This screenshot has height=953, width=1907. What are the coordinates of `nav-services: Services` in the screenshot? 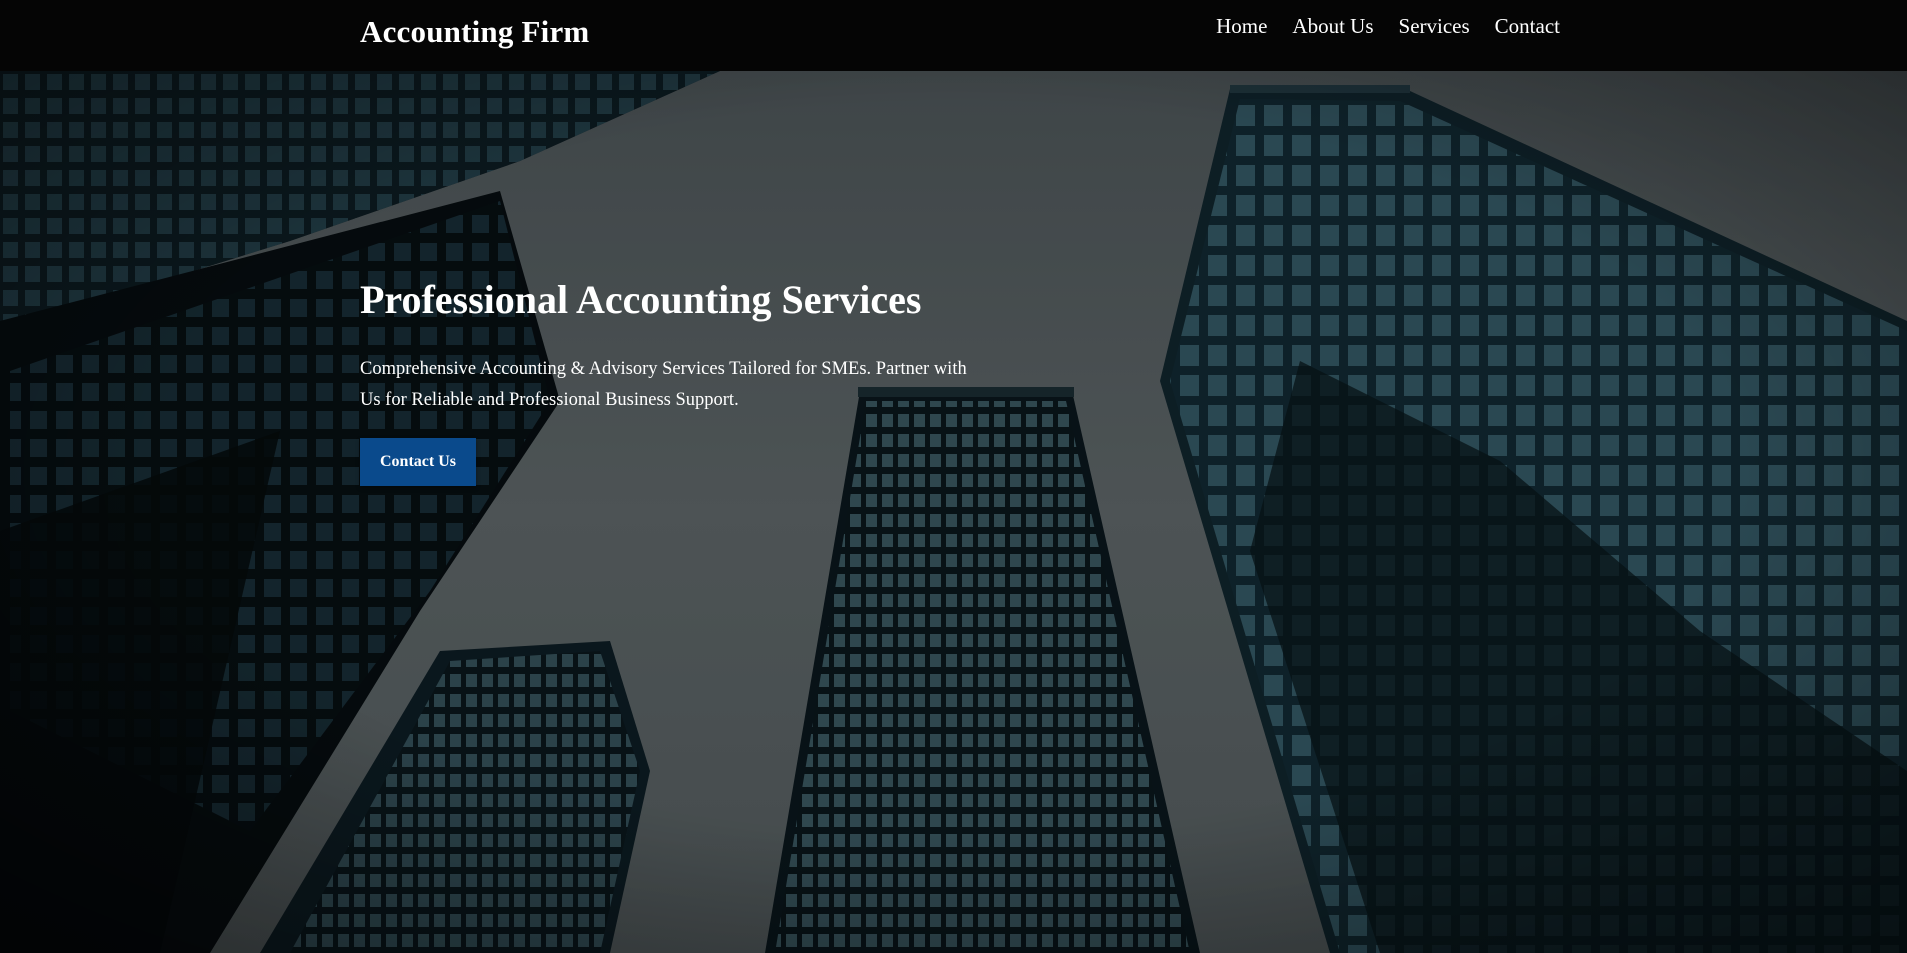 It's located at (1434, 26).